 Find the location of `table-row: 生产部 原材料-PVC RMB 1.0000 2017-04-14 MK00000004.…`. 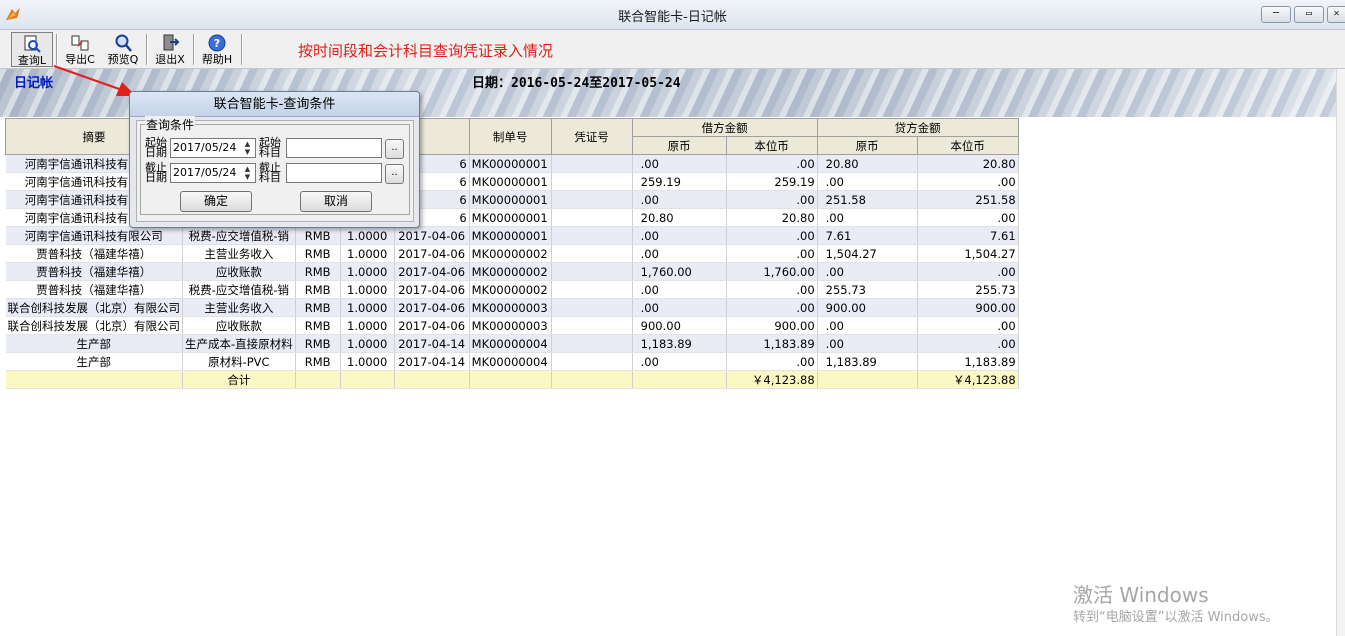

table-row: 生产部 原材料-PVC RMB 1.0000 2017-04-14 MK00000004.… is located at coordinates (512, 361).